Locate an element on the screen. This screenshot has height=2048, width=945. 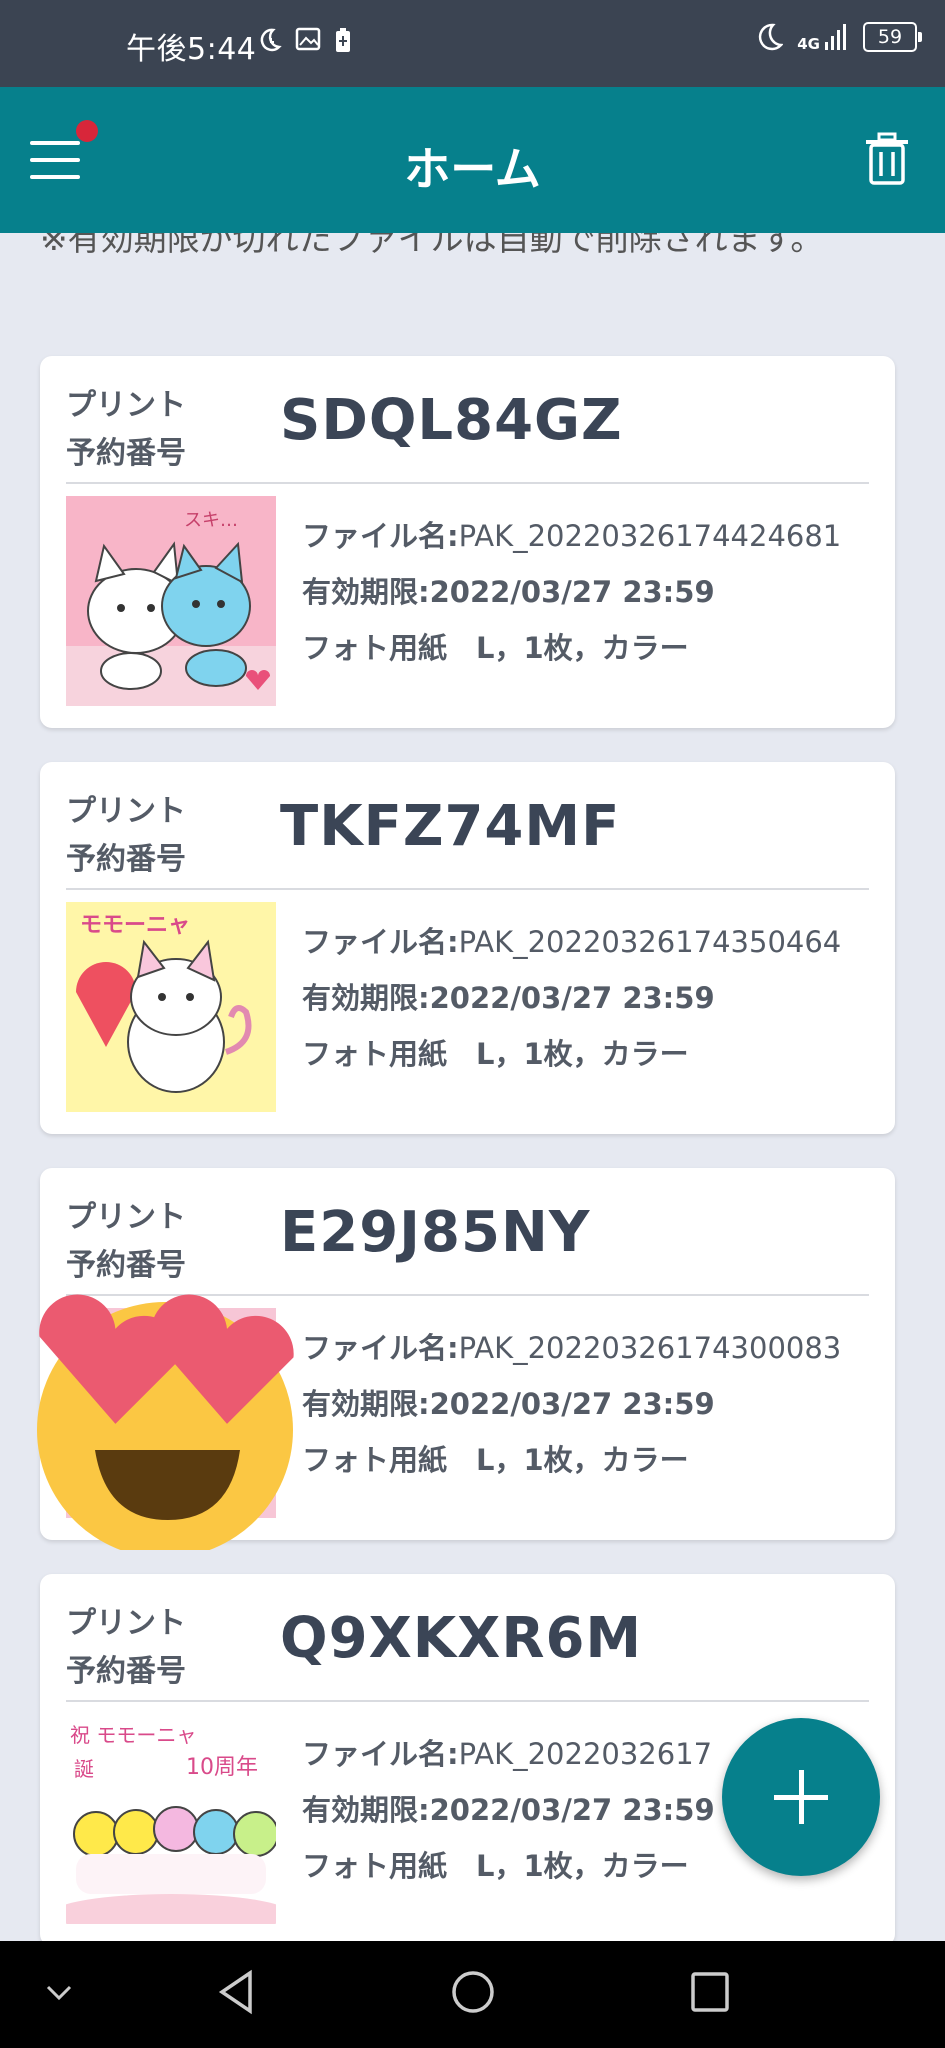
delete-button is located at coordinates (890, 161).